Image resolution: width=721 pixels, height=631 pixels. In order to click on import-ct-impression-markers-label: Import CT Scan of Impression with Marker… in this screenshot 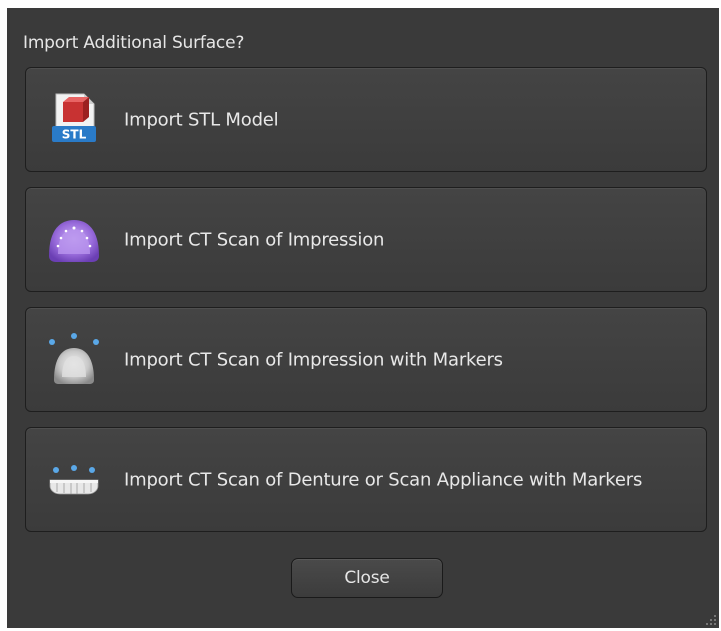, I will do `click(313, 359)`.